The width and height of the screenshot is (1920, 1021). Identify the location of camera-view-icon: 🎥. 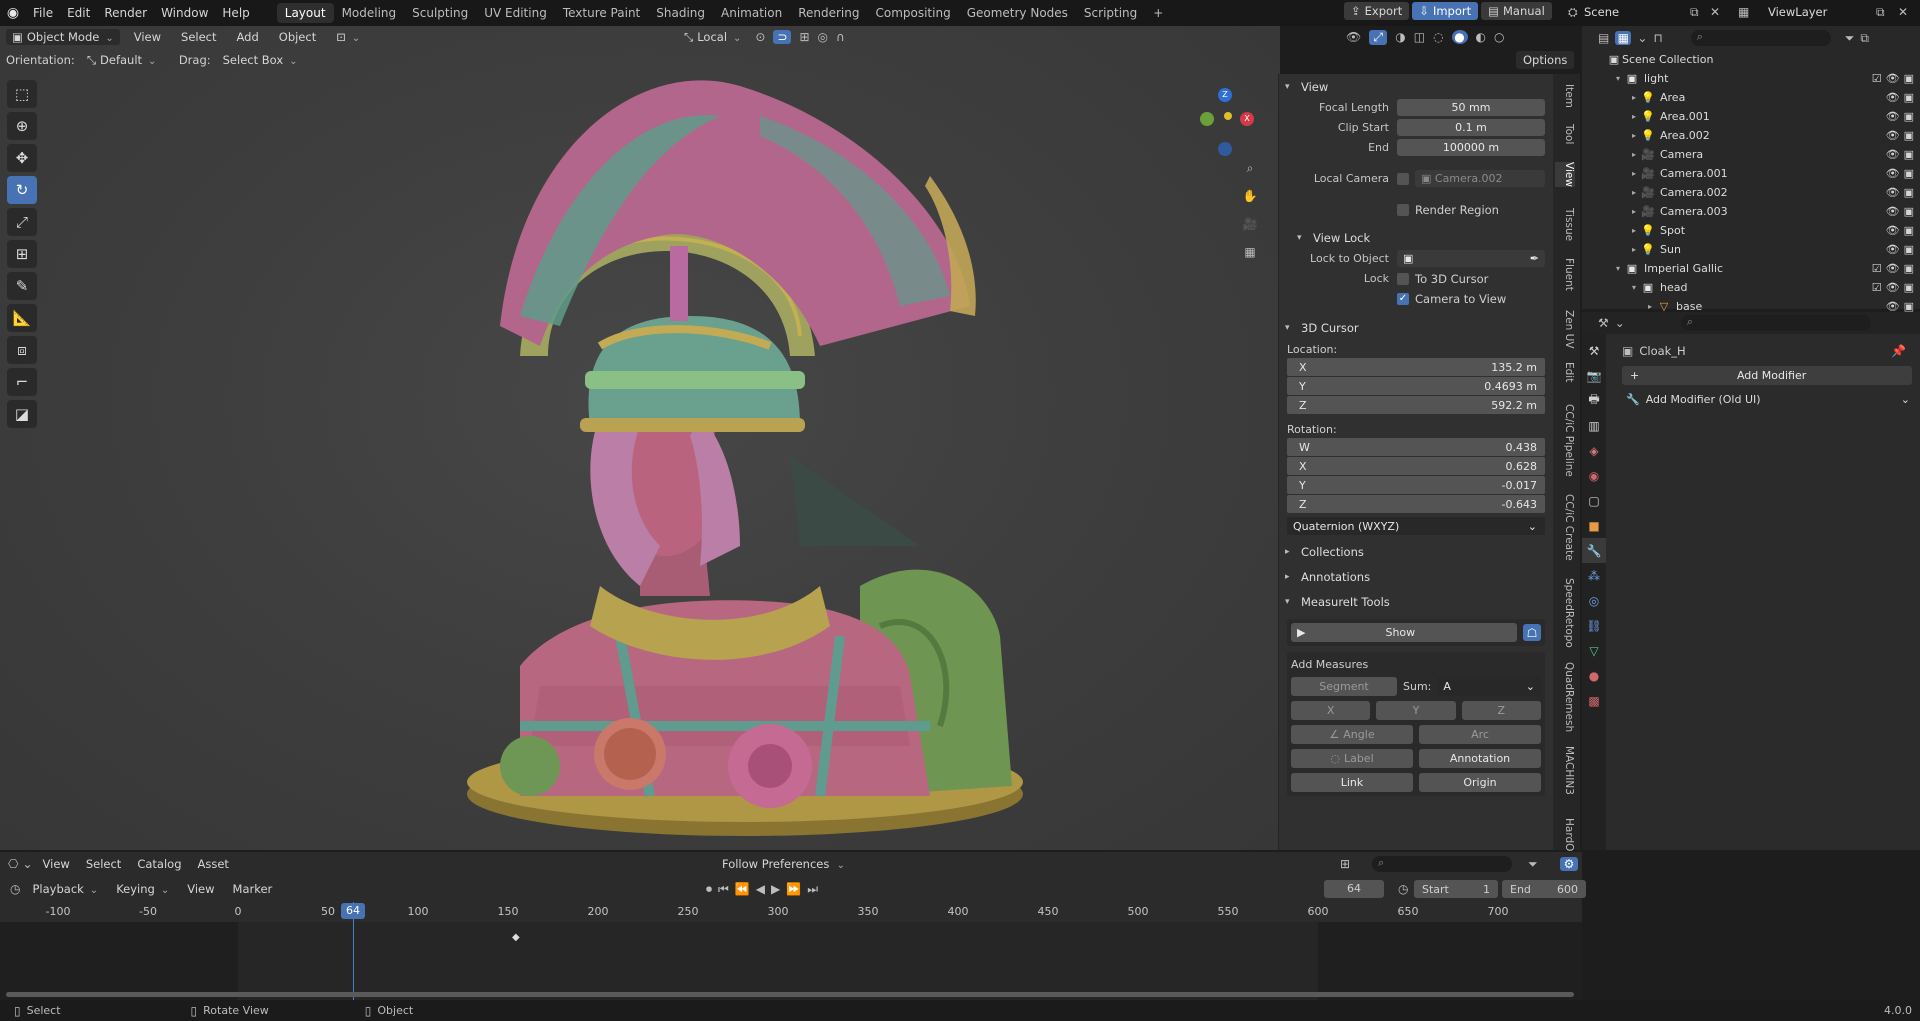
(1250, 224).